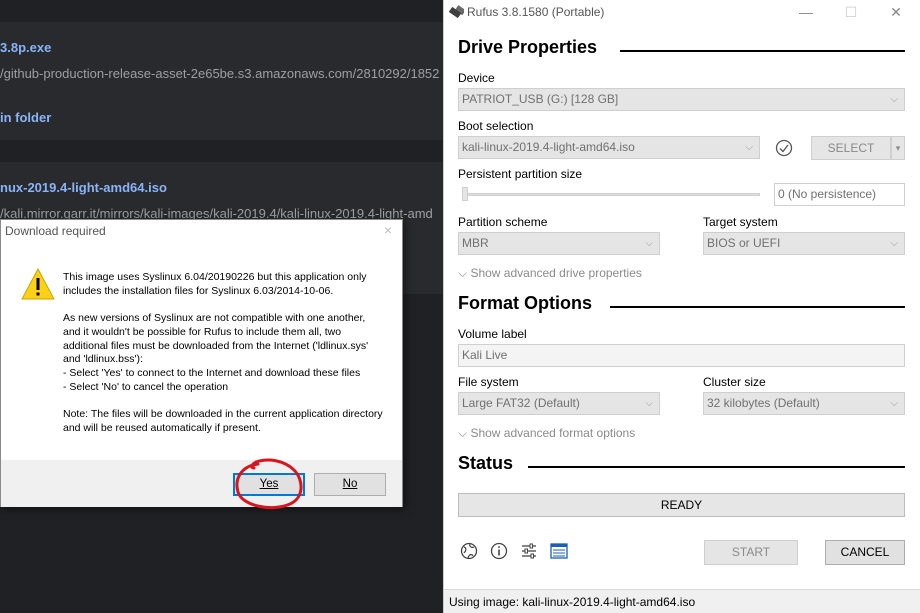 The width and height of the screenshot is (920, 613). Describe the element at coordinates (388, 230) in the screenshot. I see `close-icon: ×` at that location.